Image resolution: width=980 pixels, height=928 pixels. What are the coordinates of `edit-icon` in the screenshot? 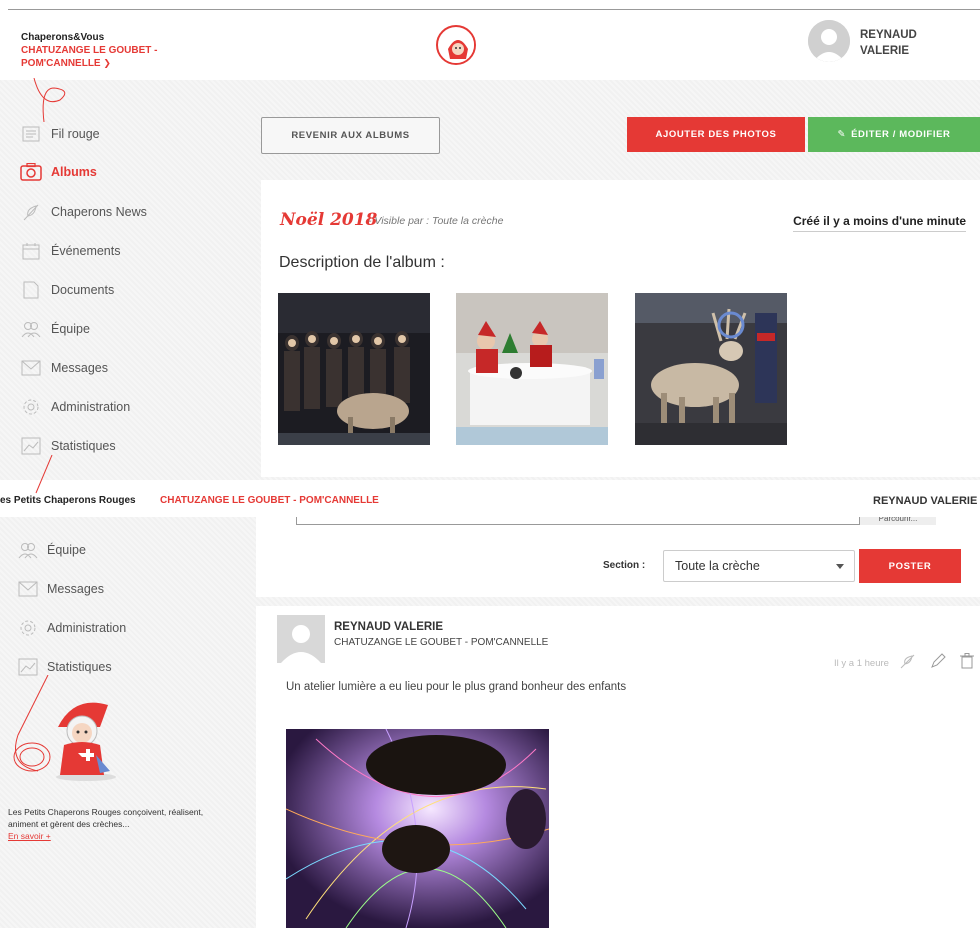 It's located at (938, 663).